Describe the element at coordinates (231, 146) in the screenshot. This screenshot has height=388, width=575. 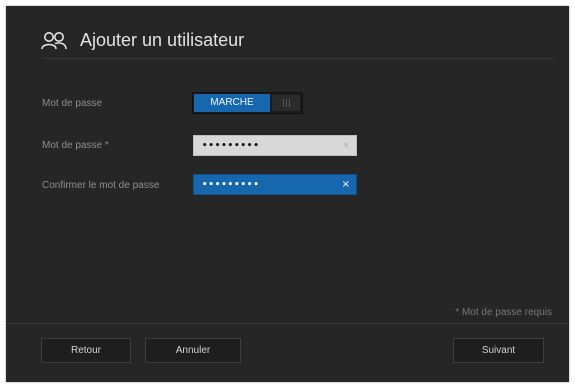
I see `password-value: •••••••••` at that location.